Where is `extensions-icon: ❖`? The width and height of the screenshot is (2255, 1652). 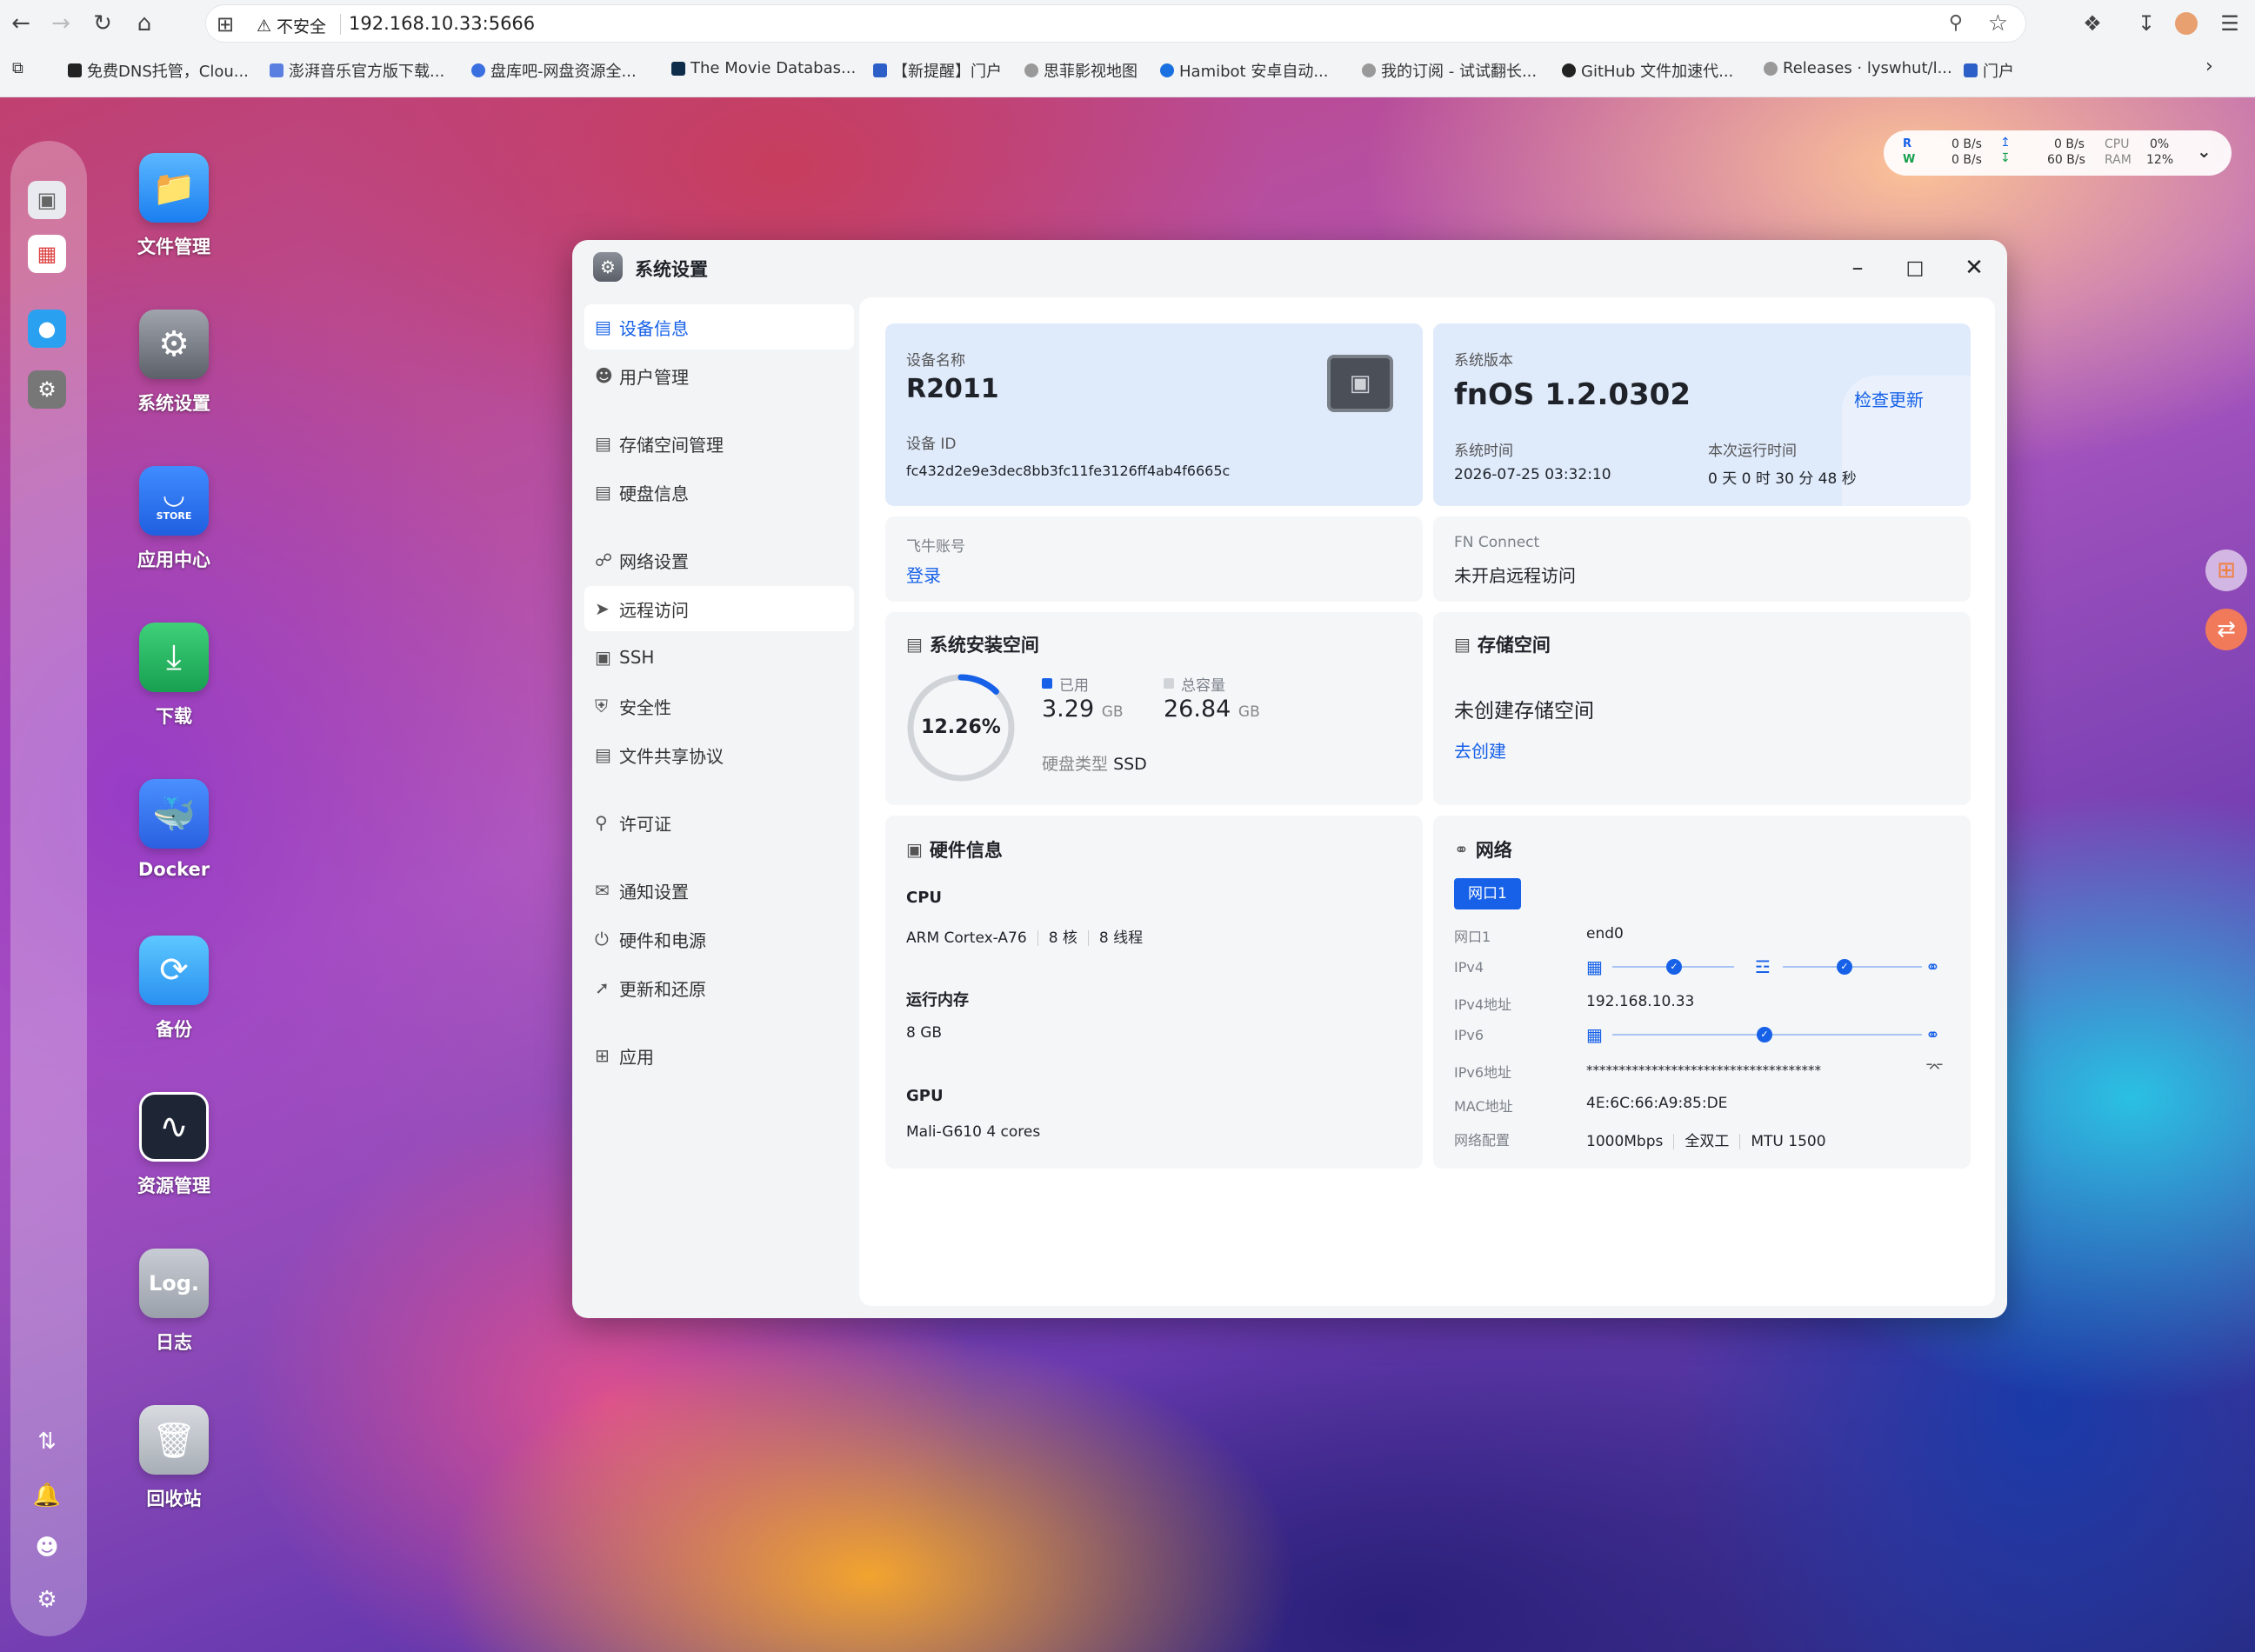
extensions-icon: ❖ is located at coordinates (2092, 23).